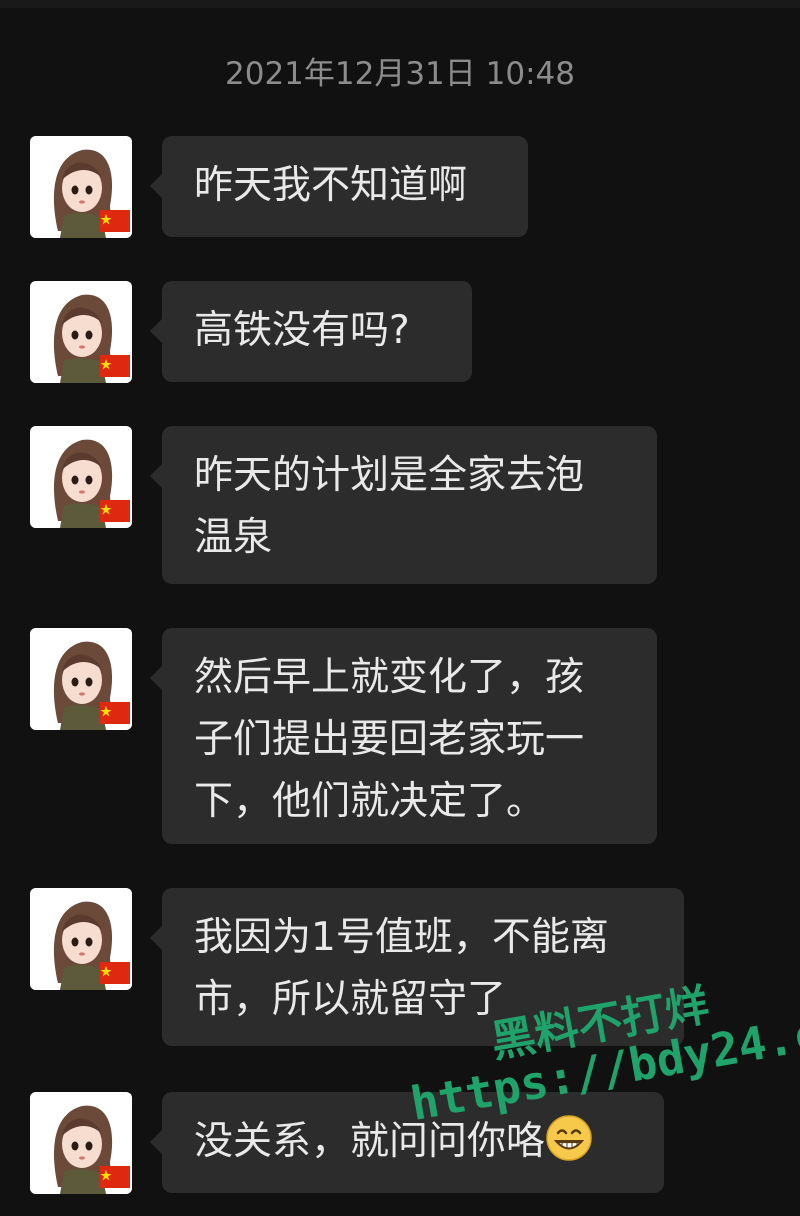  What do you see at coordinates (403, 505) in the screenshot?
I see `message-bubble: 昨天的计划是全家去泡 温泉` at bounding box center [403, 505].